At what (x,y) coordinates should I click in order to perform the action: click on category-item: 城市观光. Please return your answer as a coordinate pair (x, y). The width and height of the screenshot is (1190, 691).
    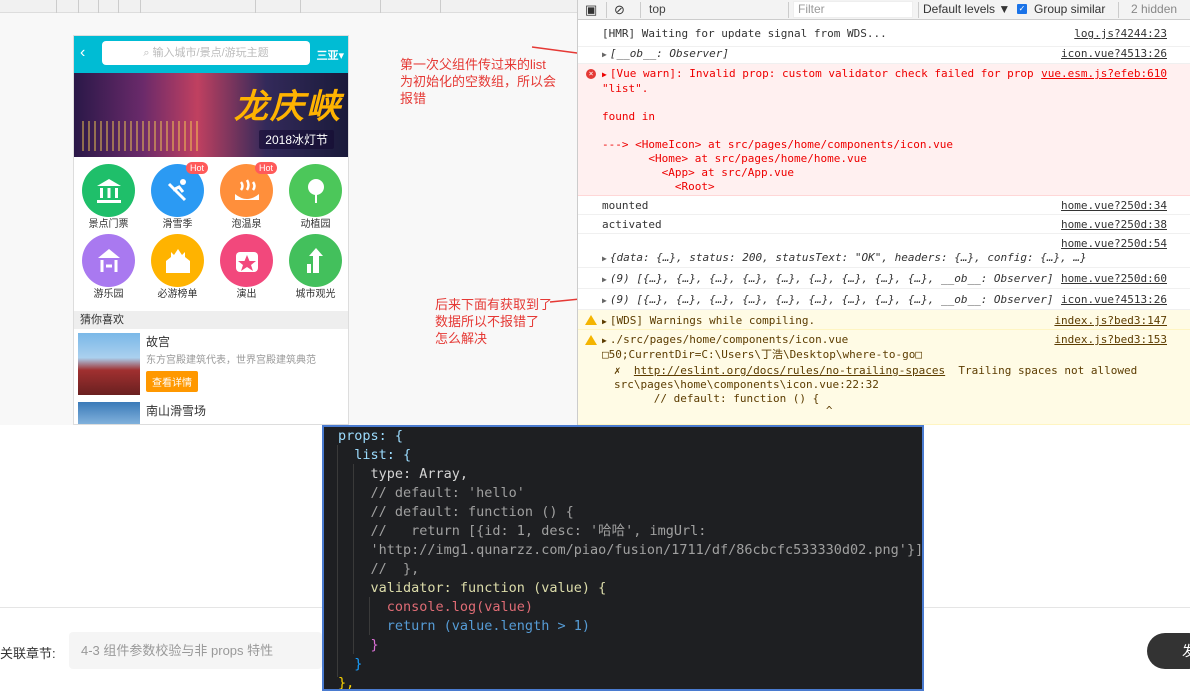
    Looking at the image, I should click on (314, 267).